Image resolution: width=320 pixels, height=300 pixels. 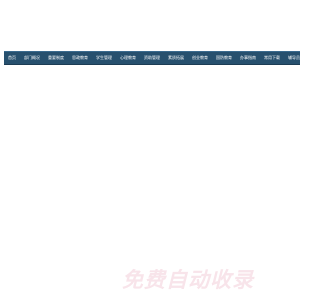 I want to click on nav-item-label: 心理教育, so click(x=128, y=58).